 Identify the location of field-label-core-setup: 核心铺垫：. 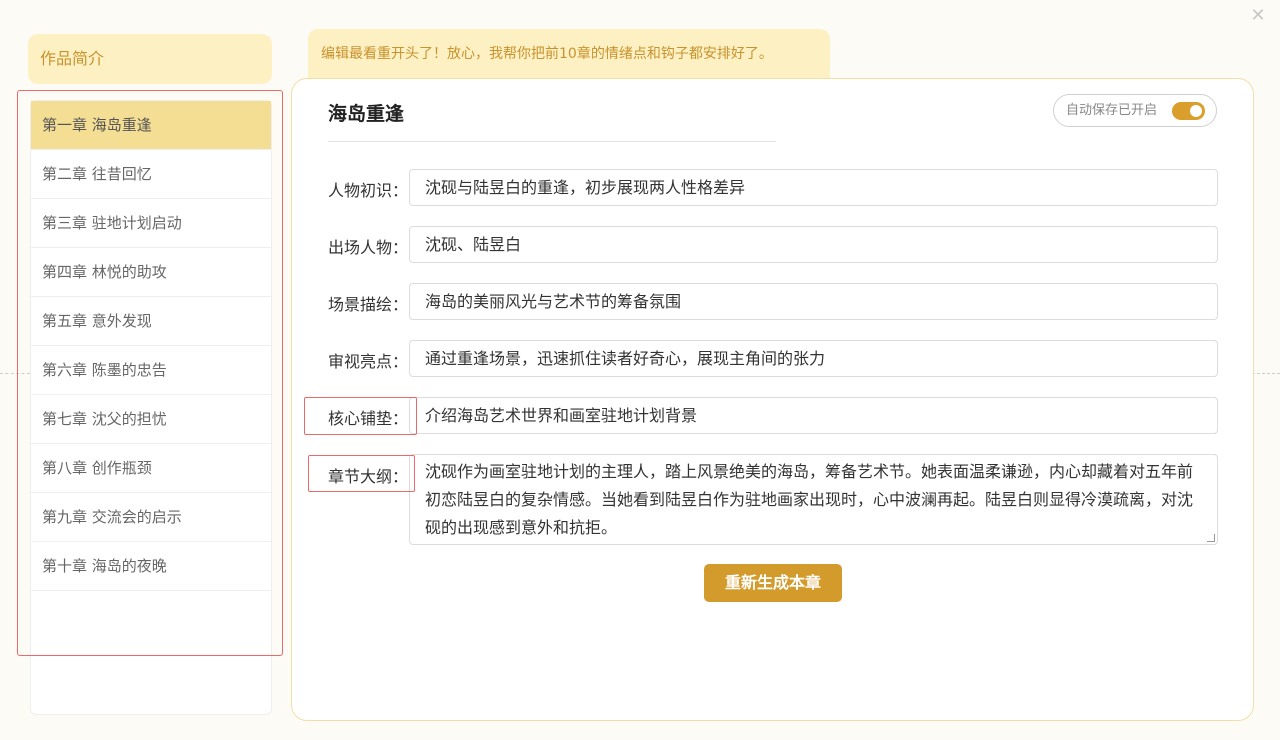
(368, 418).